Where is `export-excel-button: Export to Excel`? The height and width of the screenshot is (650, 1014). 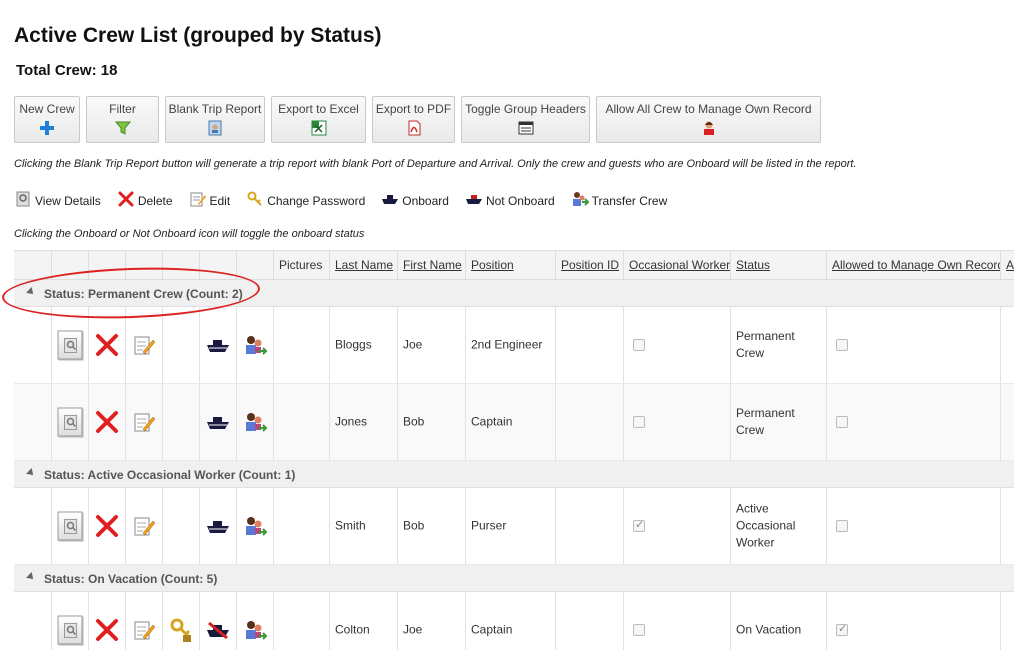 export-excel-button: Export to Excel is located at coordinates (318, 119).